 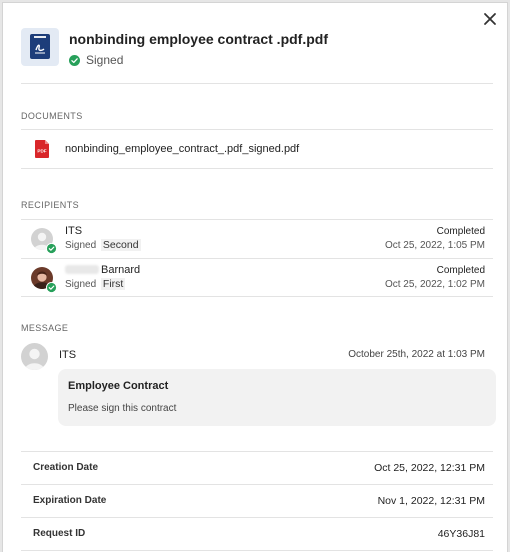 What do you see at coordinates (68, 355) in the screenshot?
I see `message-sender: ITS` at bounding box center [68, 355].